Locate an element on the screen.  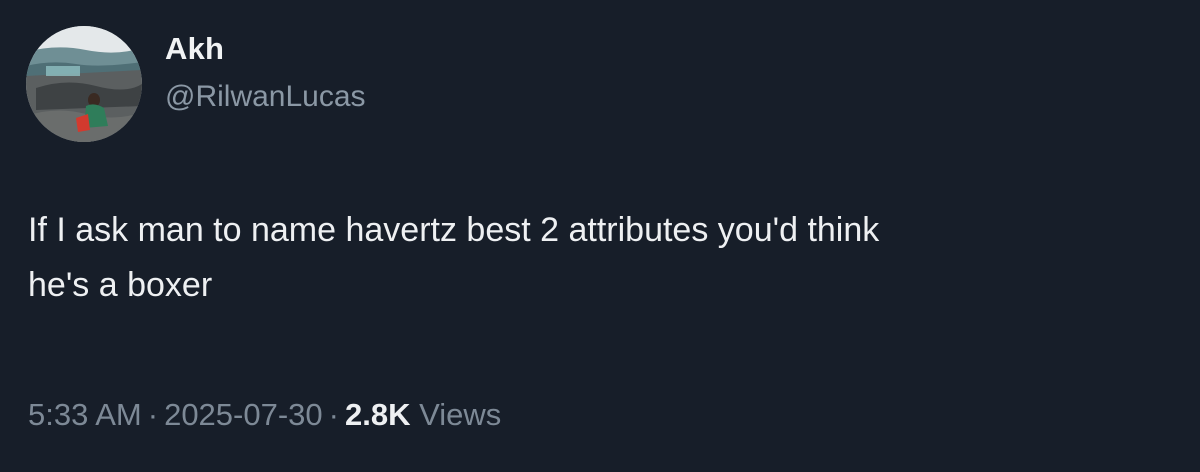
views-label: Views is located at coordinates (460, 414).